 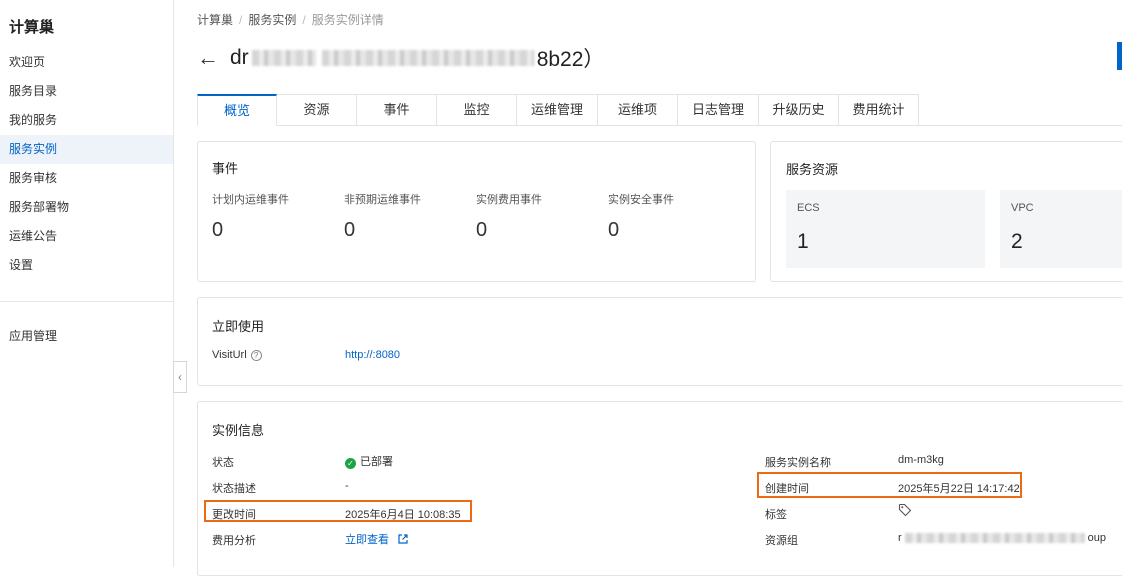 What do you see at coordinates (86, 120) in the screenshot?
I see `sidebar-item-my-services: 我的服务` at bounding box center [86, 120].